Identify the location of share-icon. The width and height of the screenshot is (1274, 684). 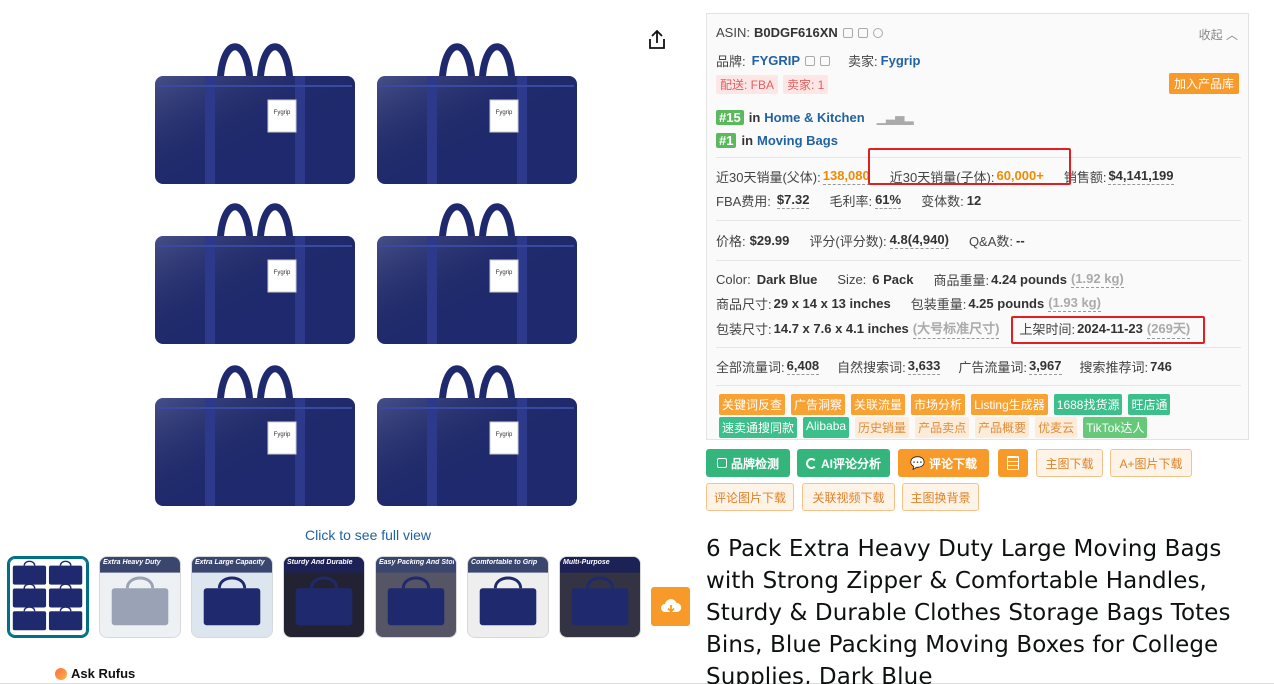
(657, 40).